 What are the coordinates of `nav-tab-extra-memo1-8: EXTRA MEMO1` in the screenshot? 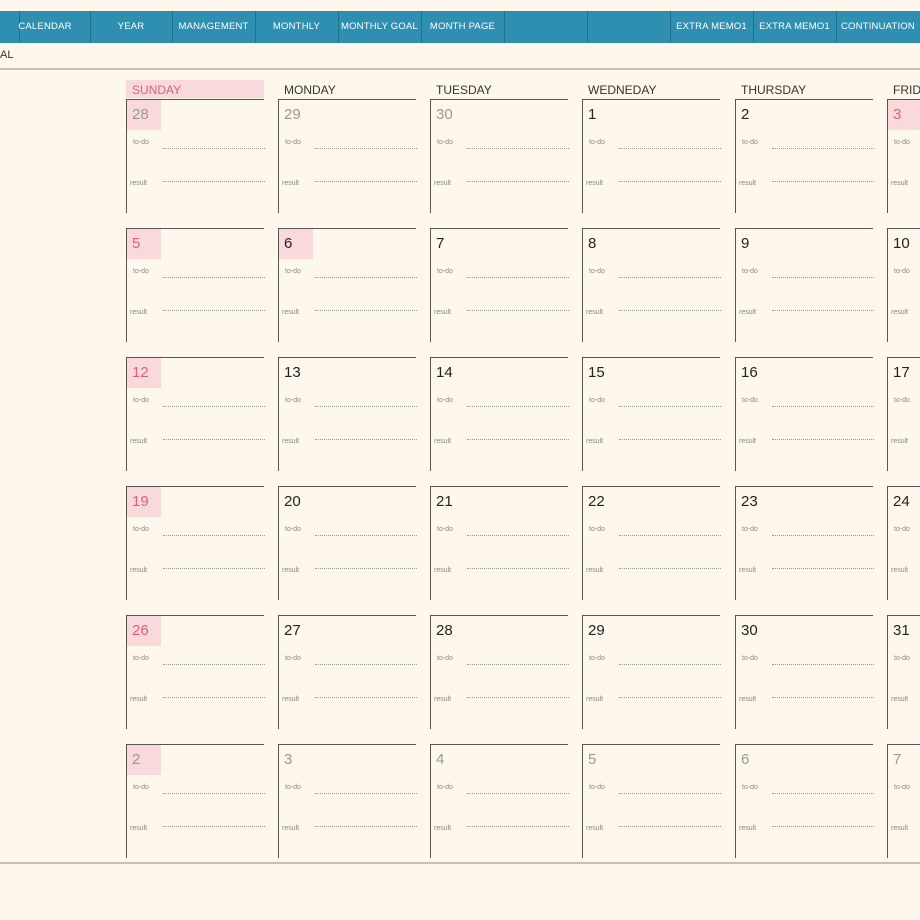 It's located at (794, 27).